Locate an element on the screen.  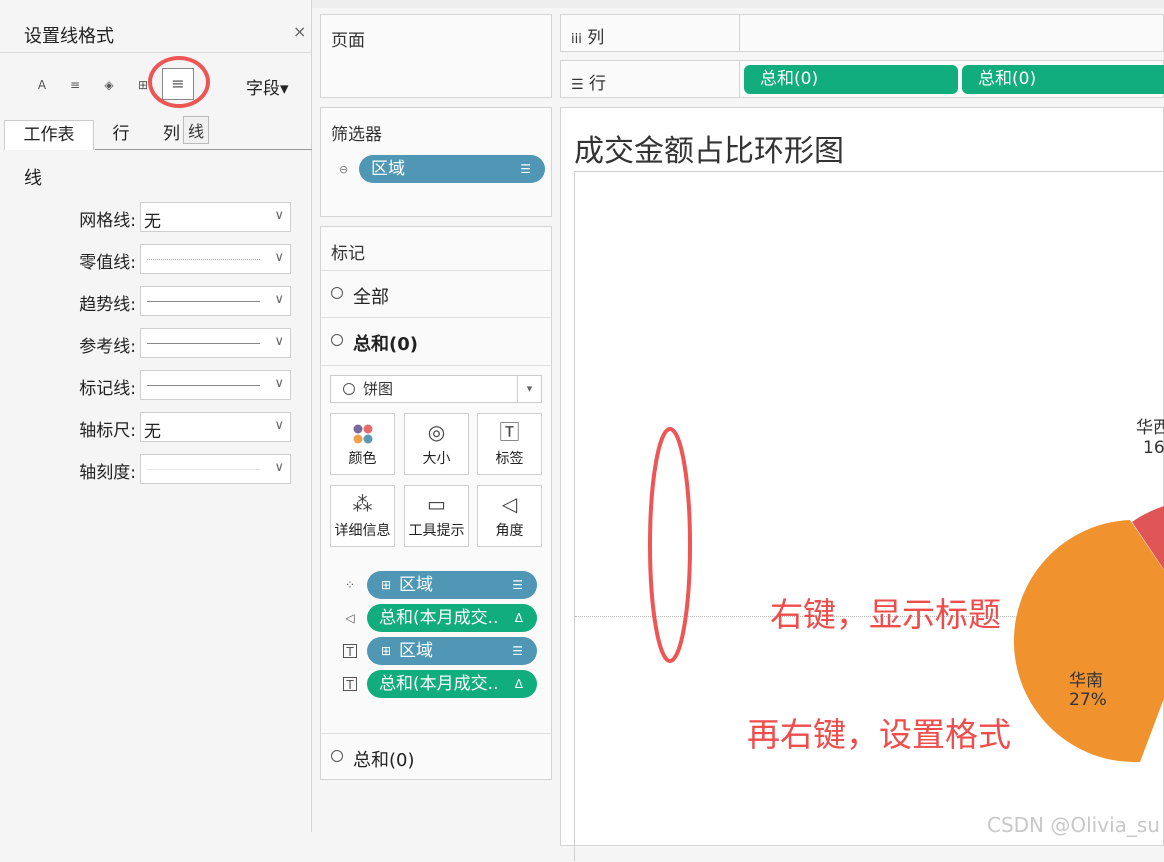
row-pill-sum-1: 总和(0) is located at coordinates (851, 79).